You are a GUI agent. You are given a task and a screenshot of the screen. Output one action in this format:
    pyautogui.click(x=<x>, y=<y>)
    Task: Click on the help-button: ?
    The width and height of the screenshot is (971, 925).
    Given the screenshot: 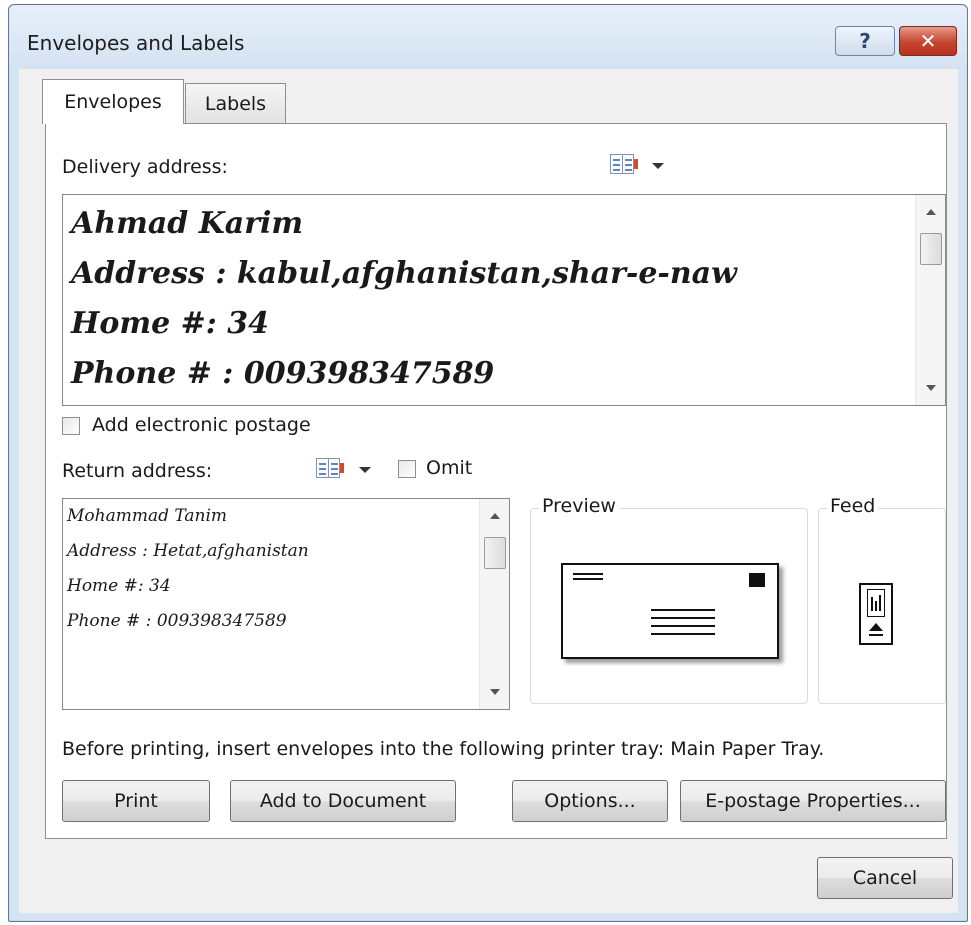 What is the action you would take?
    pyautogui.click(x=865, y=41)
    